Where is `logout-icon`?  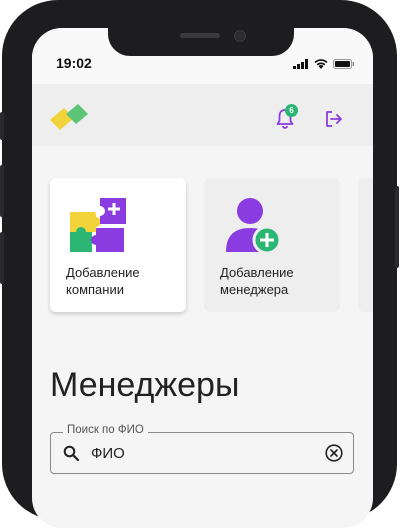 logout-icon is located at coordinates (334, 119).